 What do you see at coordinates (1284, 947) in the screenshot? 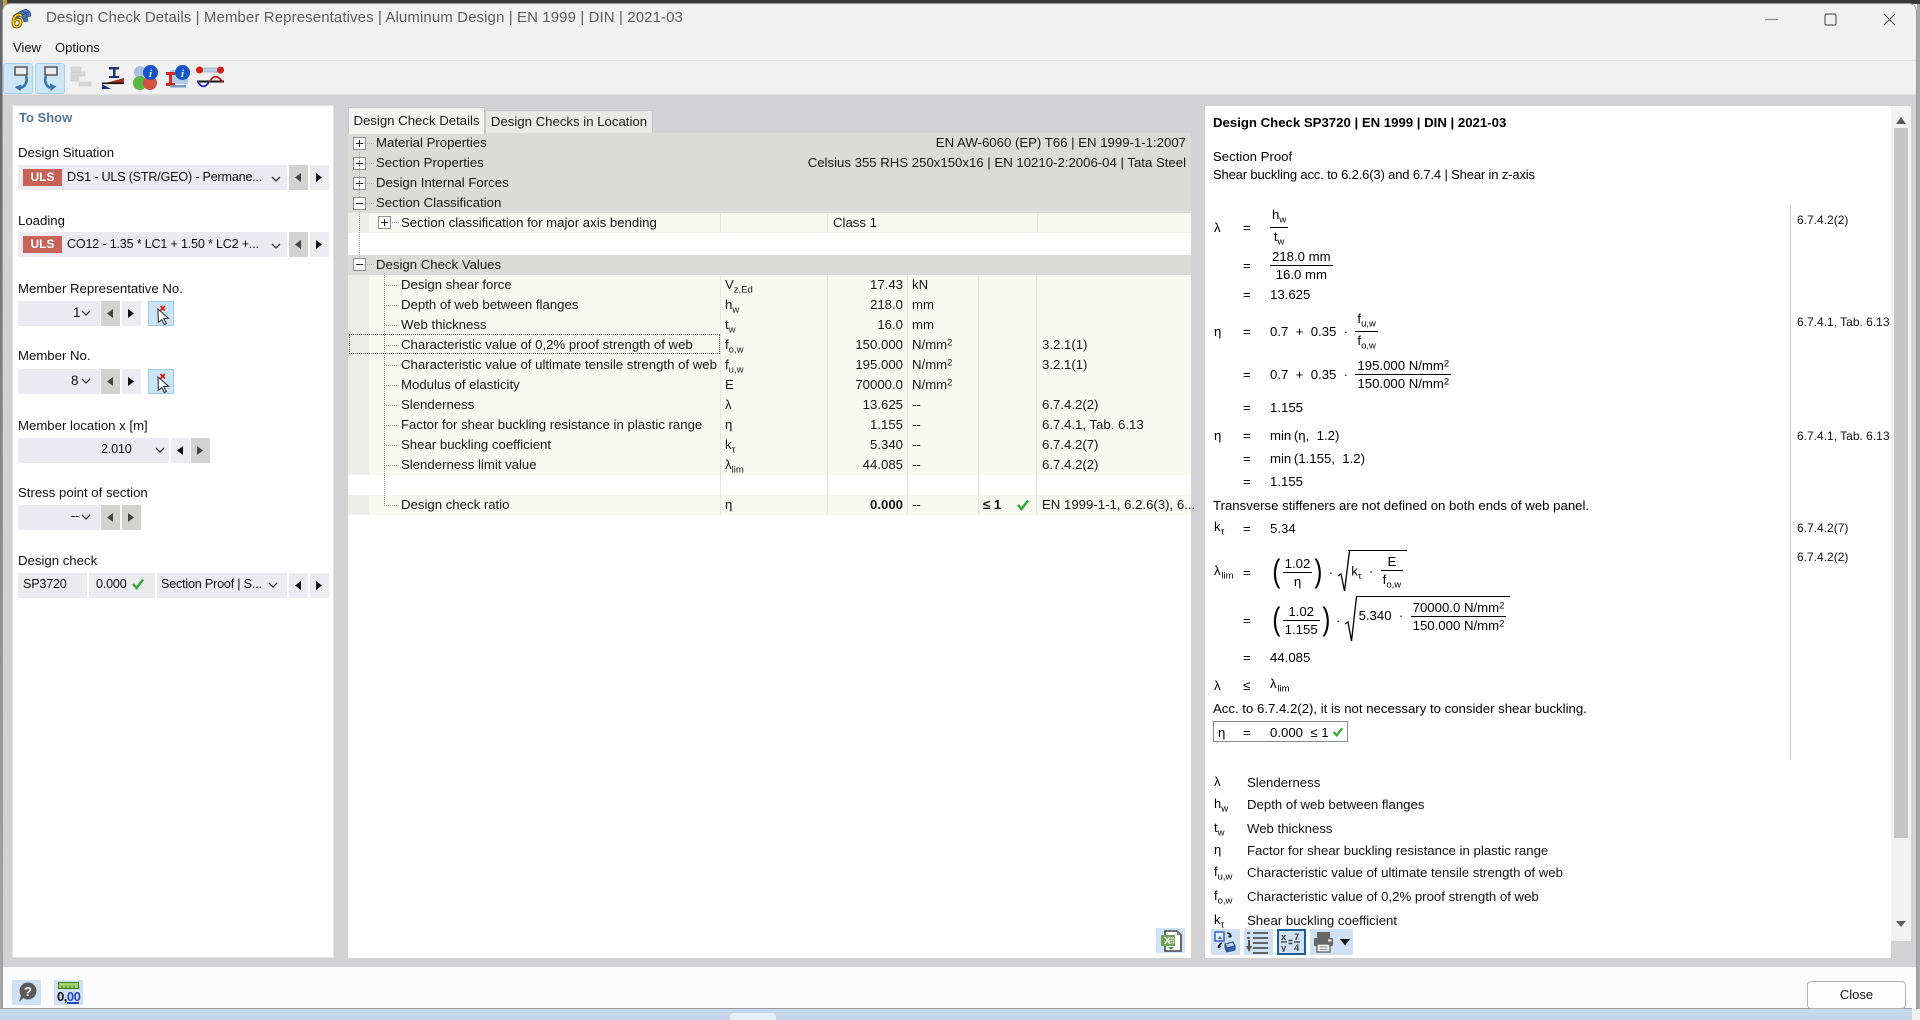
I see `svg-text: y` at bounding box center [1284, 947].